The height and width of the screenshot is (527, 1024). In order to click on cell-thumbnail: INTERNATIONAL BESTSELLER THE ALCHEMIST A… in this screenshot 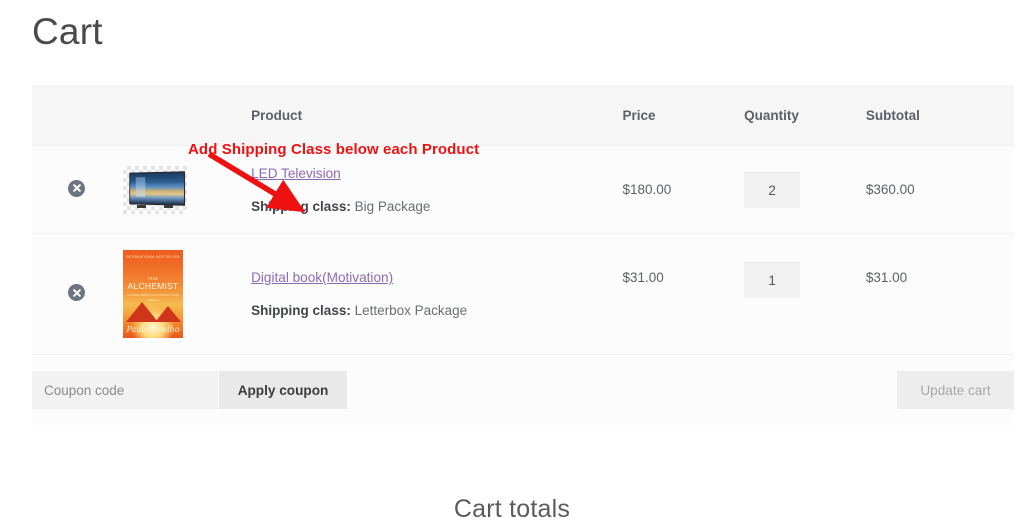, I will do `click(175, 294)`.